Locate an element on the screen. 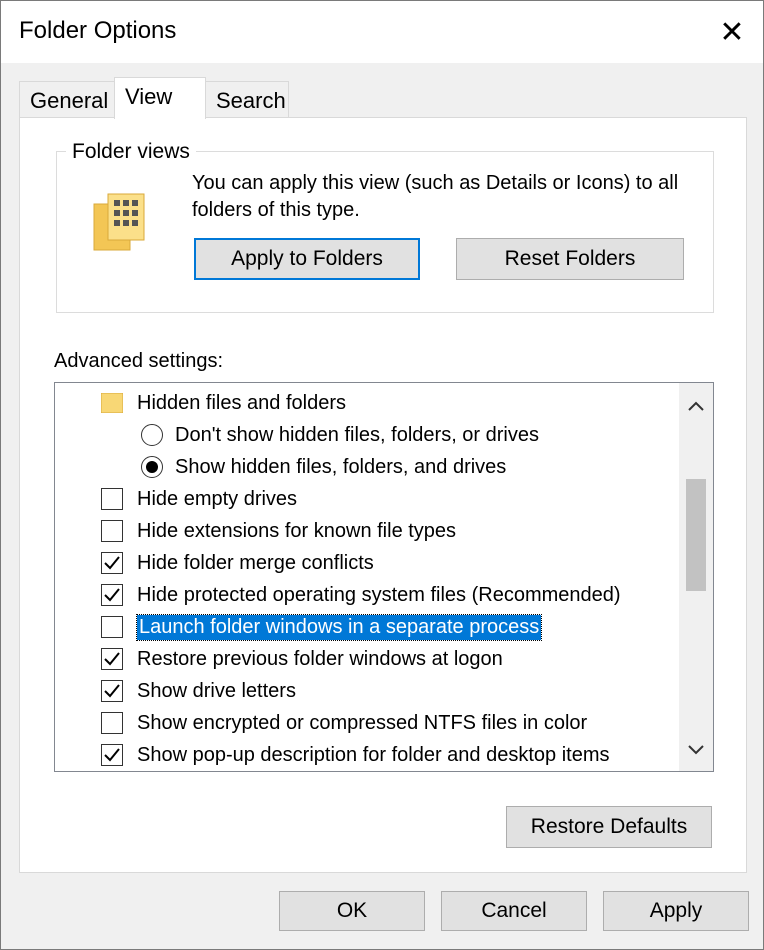 Image resolution: width=764 pixels, height=950 pixels. tab-general-label: General is located at coordinates (69, 100).